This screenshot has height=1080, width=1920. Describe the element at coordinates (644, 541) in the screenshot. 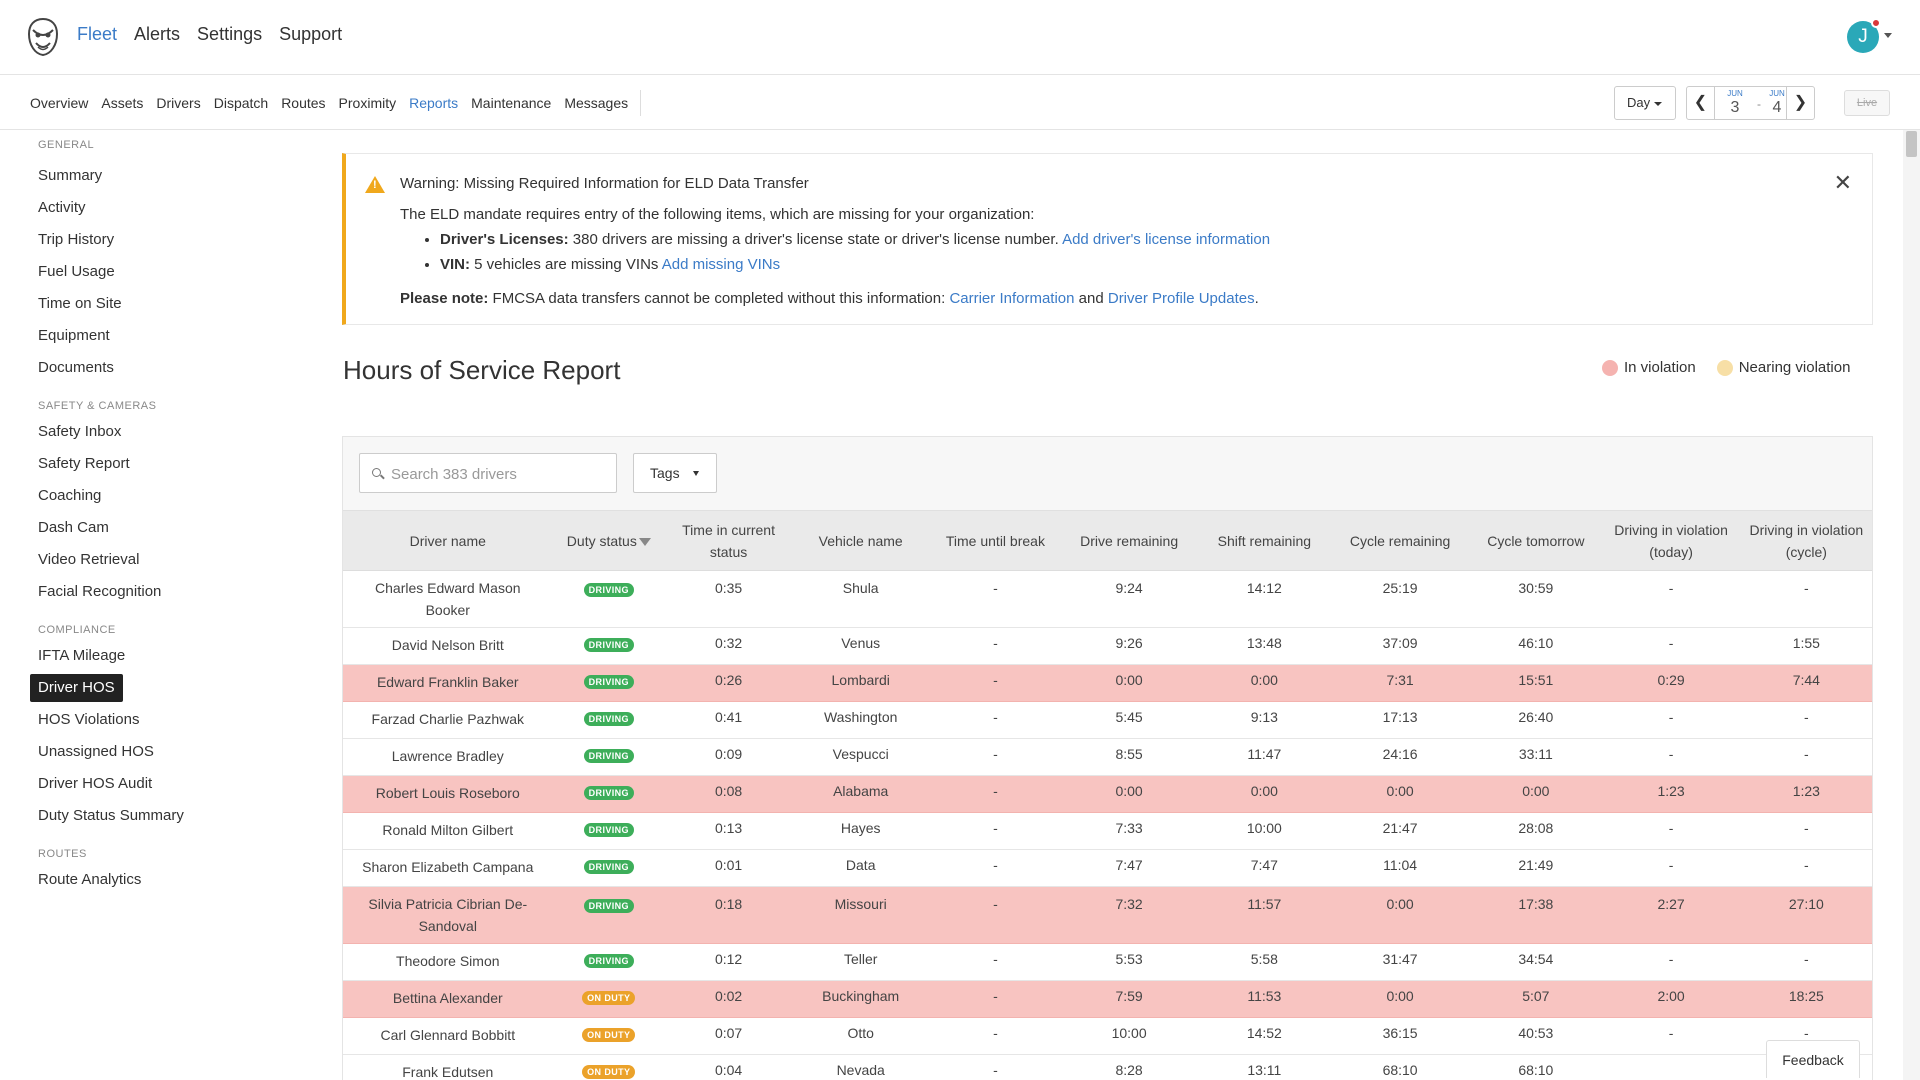

I see `sort-down-icon` at that location.